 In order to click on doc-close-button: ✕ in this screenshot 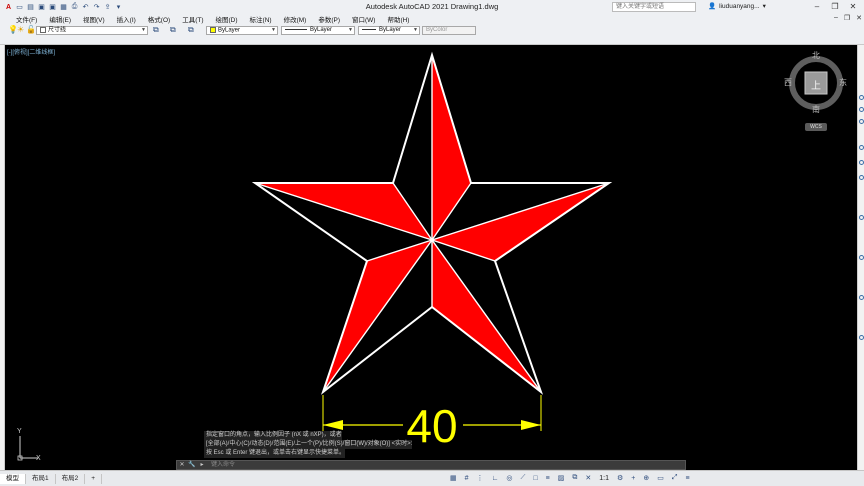, I will do `click(859, 18)`.